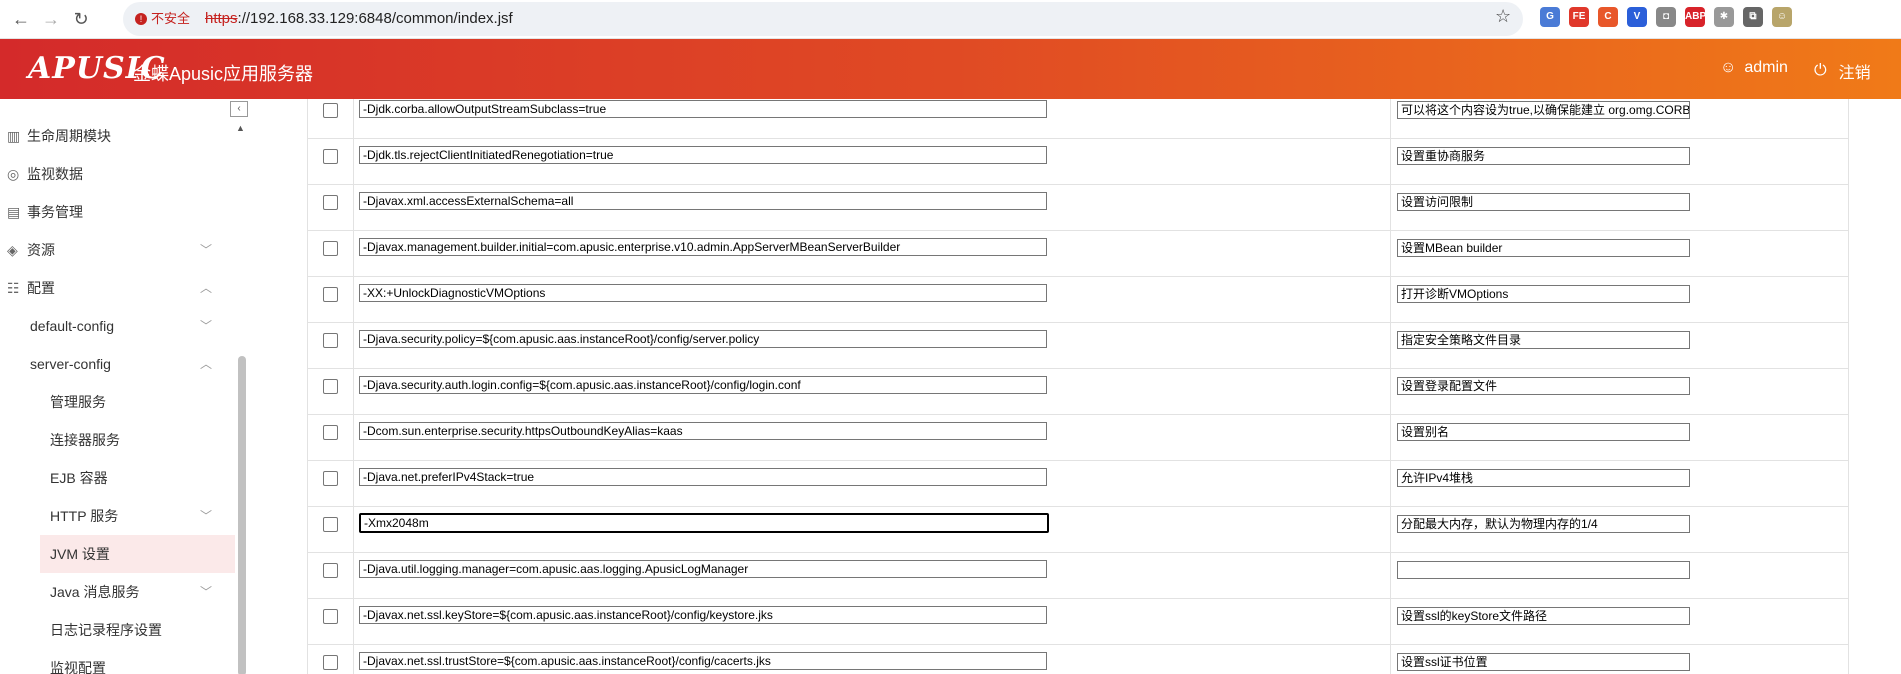 The width and height of the screenshot is (1901, 674). I want to click on sidebar-item-label: 管理服务, so click(78, 402).